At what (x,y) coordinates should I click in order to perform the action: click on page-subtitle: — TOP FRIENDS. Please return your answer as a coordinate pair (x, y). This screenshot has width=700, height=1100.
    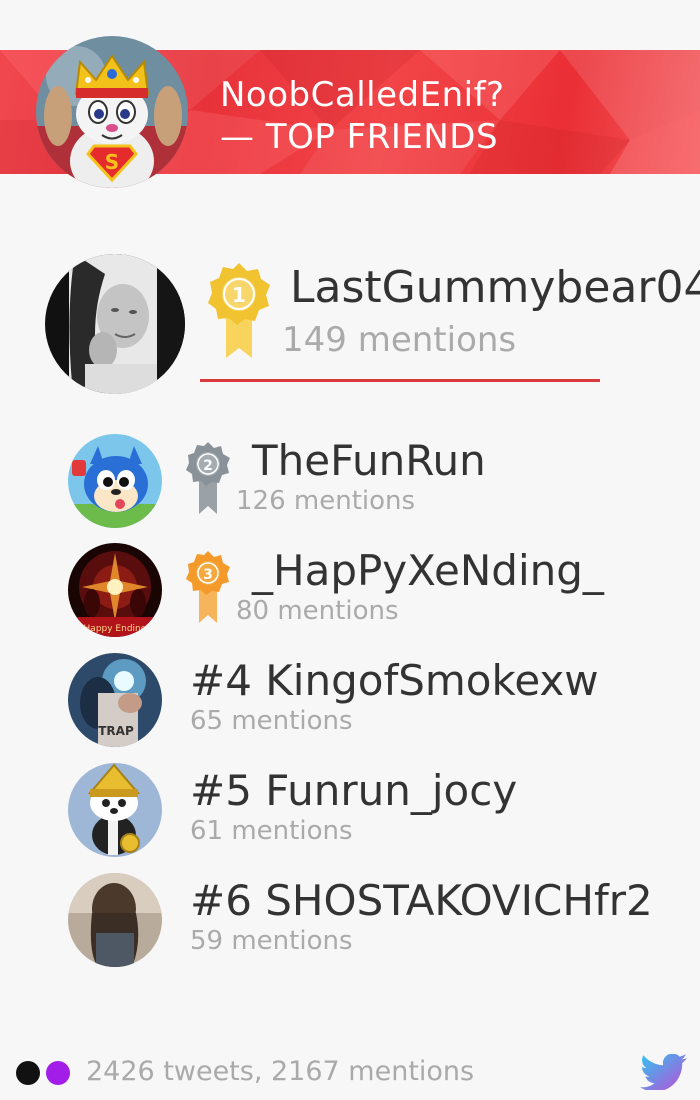
    Looking at the image, I should click on (359, 137).